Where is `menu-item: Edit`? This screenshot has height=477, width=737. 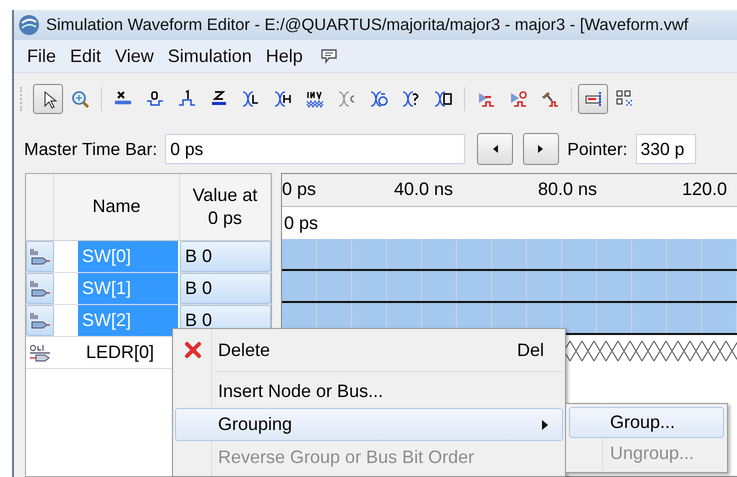
menu-item: Edit is located at coordinates (85, 56).